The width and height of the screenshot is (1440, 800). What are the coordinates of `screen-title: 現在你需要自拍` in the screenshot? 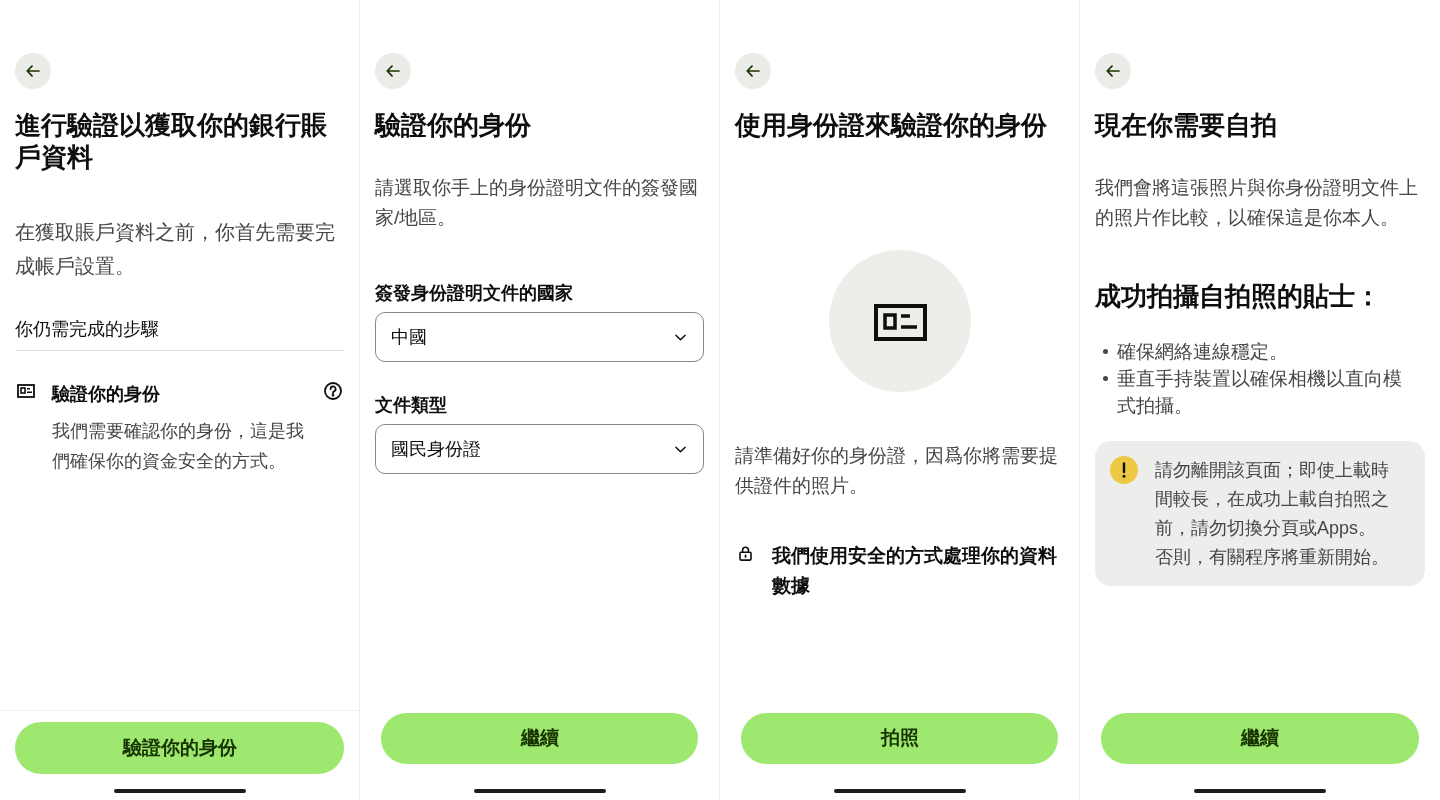 It's located at (1186, 125).